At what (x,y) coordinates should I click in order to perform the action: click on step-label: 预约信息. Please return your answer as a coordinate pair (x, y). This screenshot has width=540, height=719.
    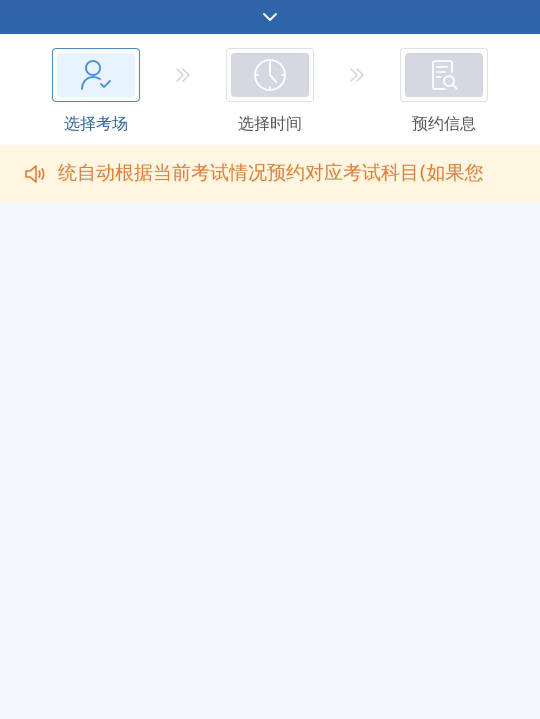
    Looking at the image, I should click on (444, 124).